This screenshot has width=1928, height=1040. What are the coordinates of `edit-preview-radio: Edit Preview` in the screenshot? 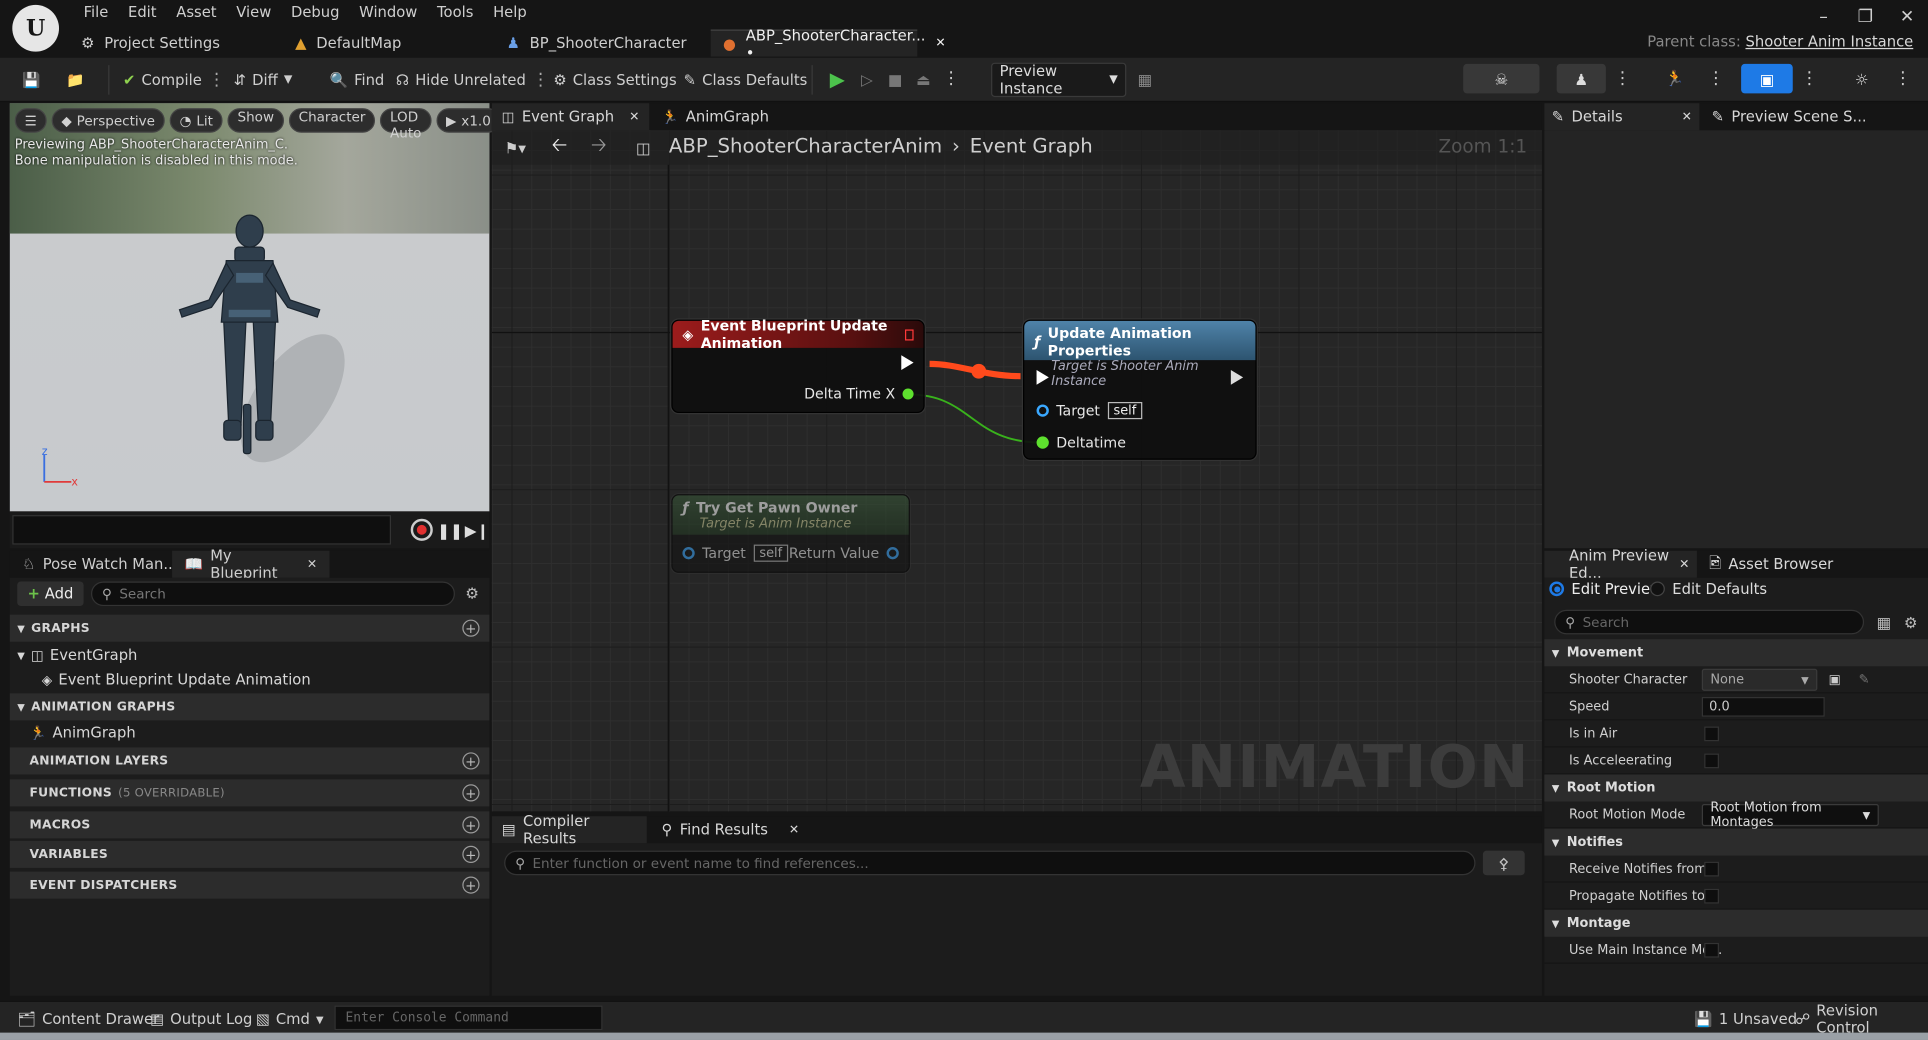 It's located at (1605, 588).